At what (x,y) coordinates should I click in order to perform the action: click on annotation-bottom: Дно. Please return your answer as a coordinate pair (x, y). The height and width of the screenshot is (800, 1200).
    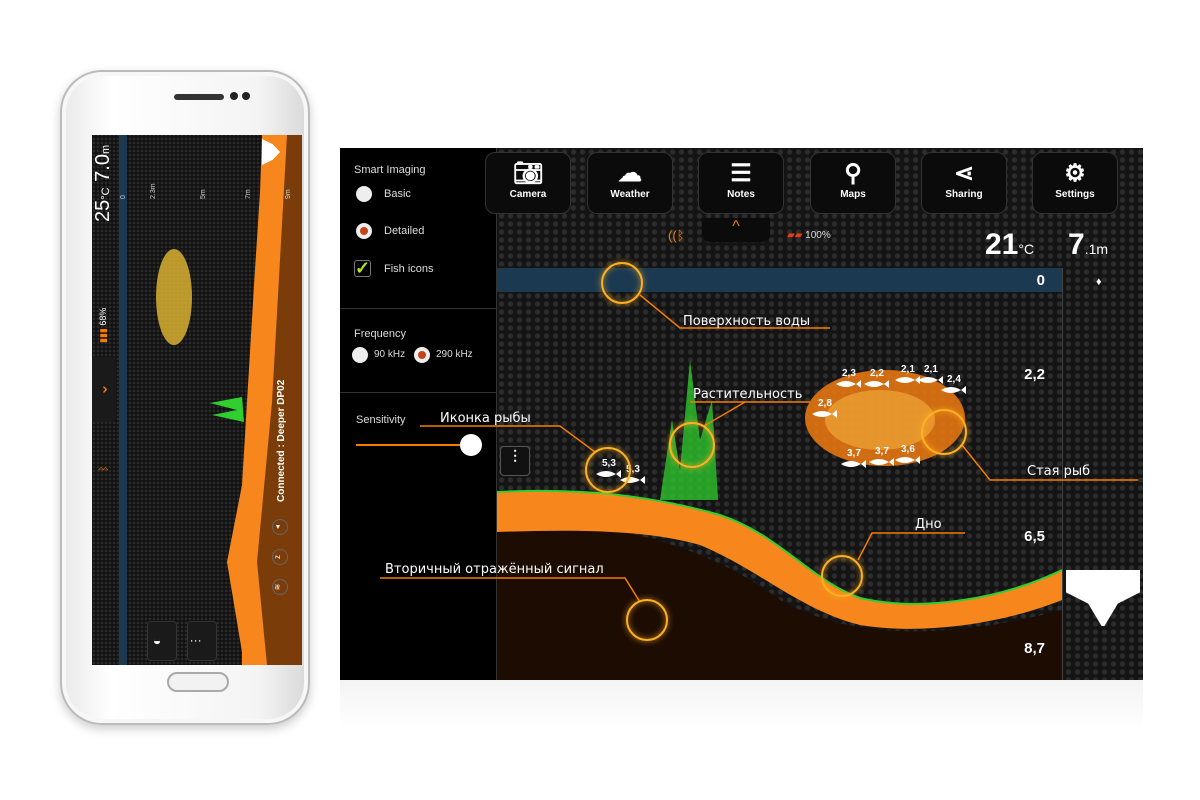
    Looking at the image, I should click on (928, 524).